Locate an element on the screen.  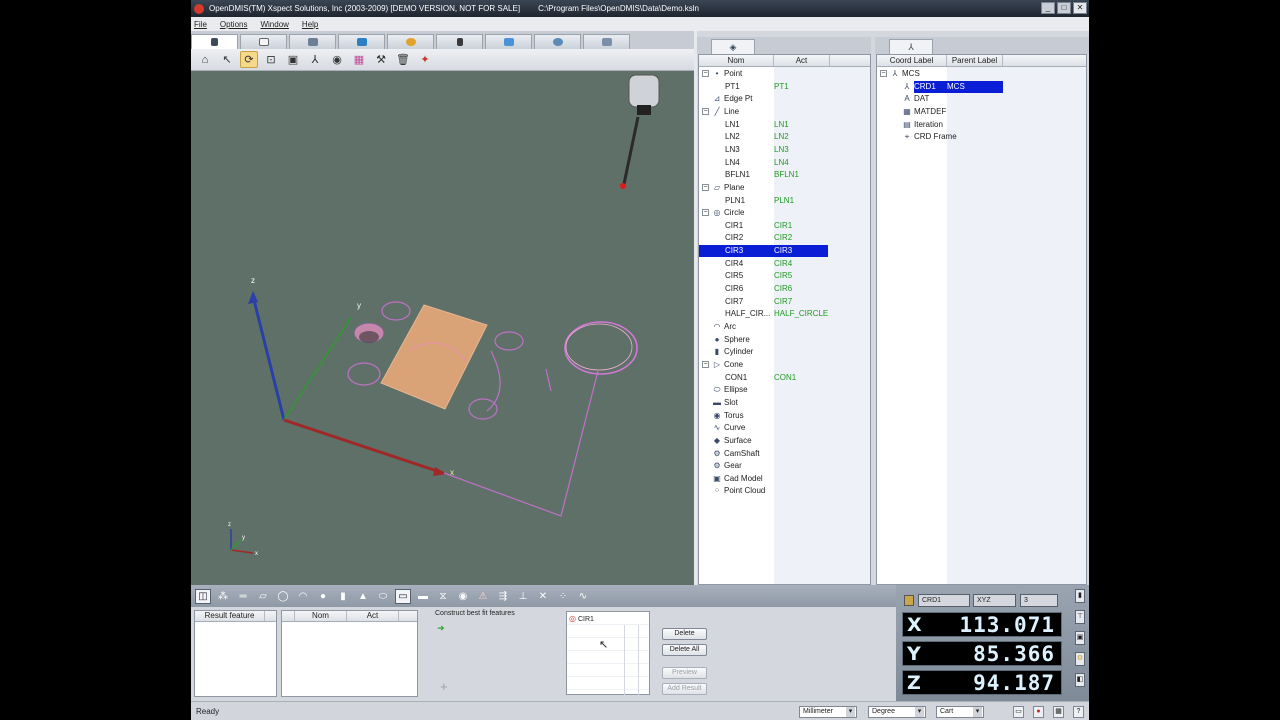
dro-settings-button: ⚙ is located at coordinates (1080, 659).